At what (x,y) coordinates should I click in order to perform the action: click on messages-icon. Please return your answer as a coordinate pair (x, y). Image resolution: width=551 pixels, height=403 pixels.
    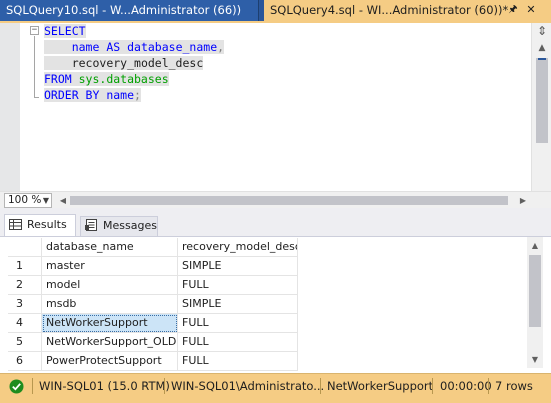
    Looking at the image, I should click on (91, 225).